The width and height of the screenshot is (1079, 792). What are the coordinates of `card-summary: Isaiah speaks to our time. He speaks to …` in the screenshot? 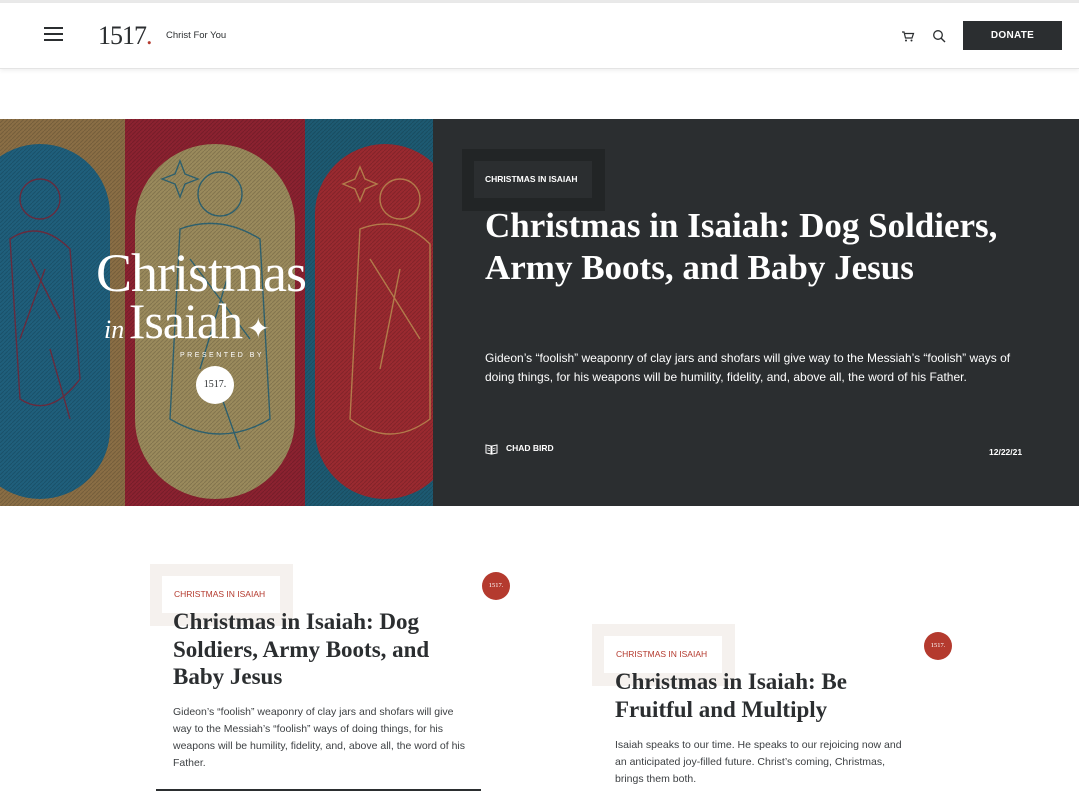 It's located at (758, 762).